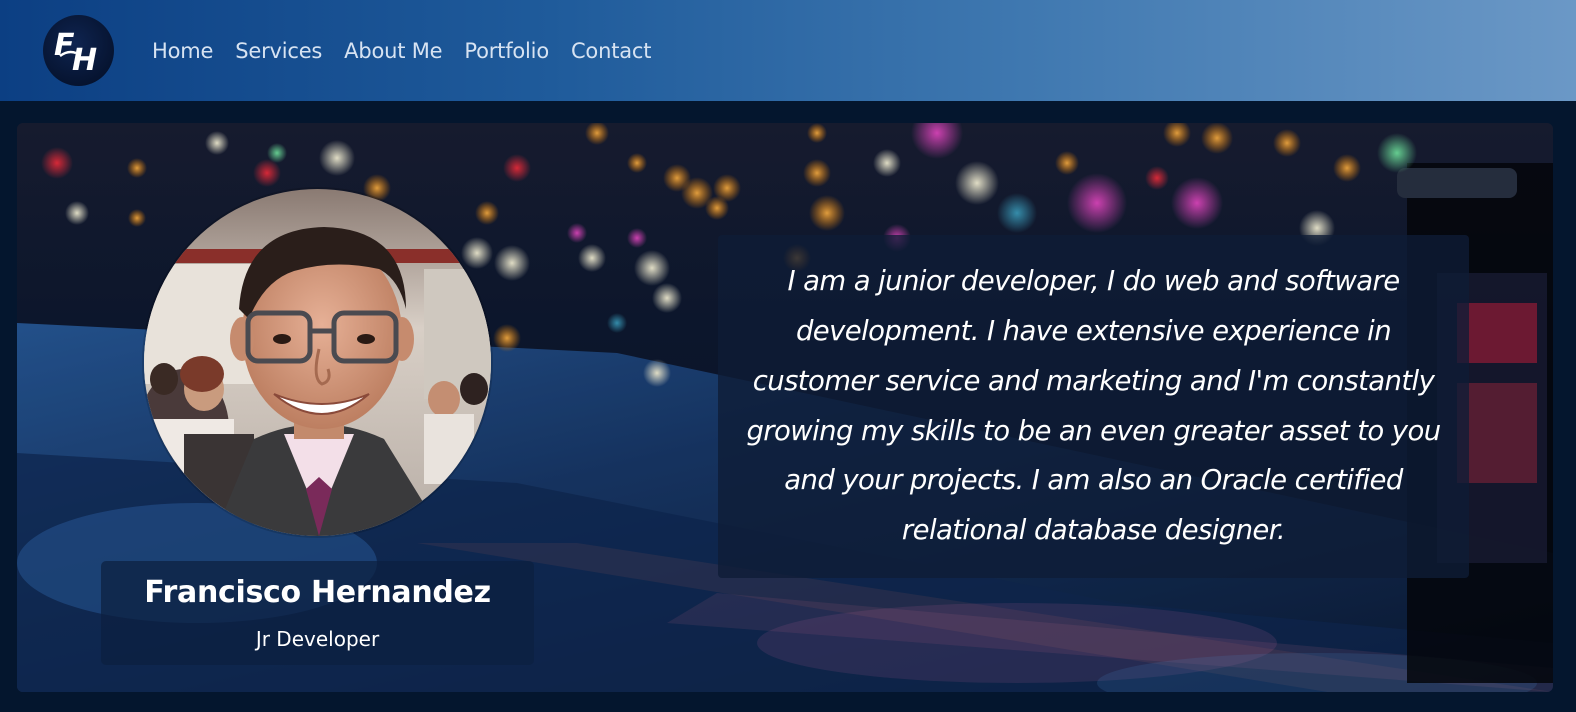 The image size is (1576, 712). I want to click on profile-name-card: Francisco Hernandez Jr Developer, so click(317, 613).